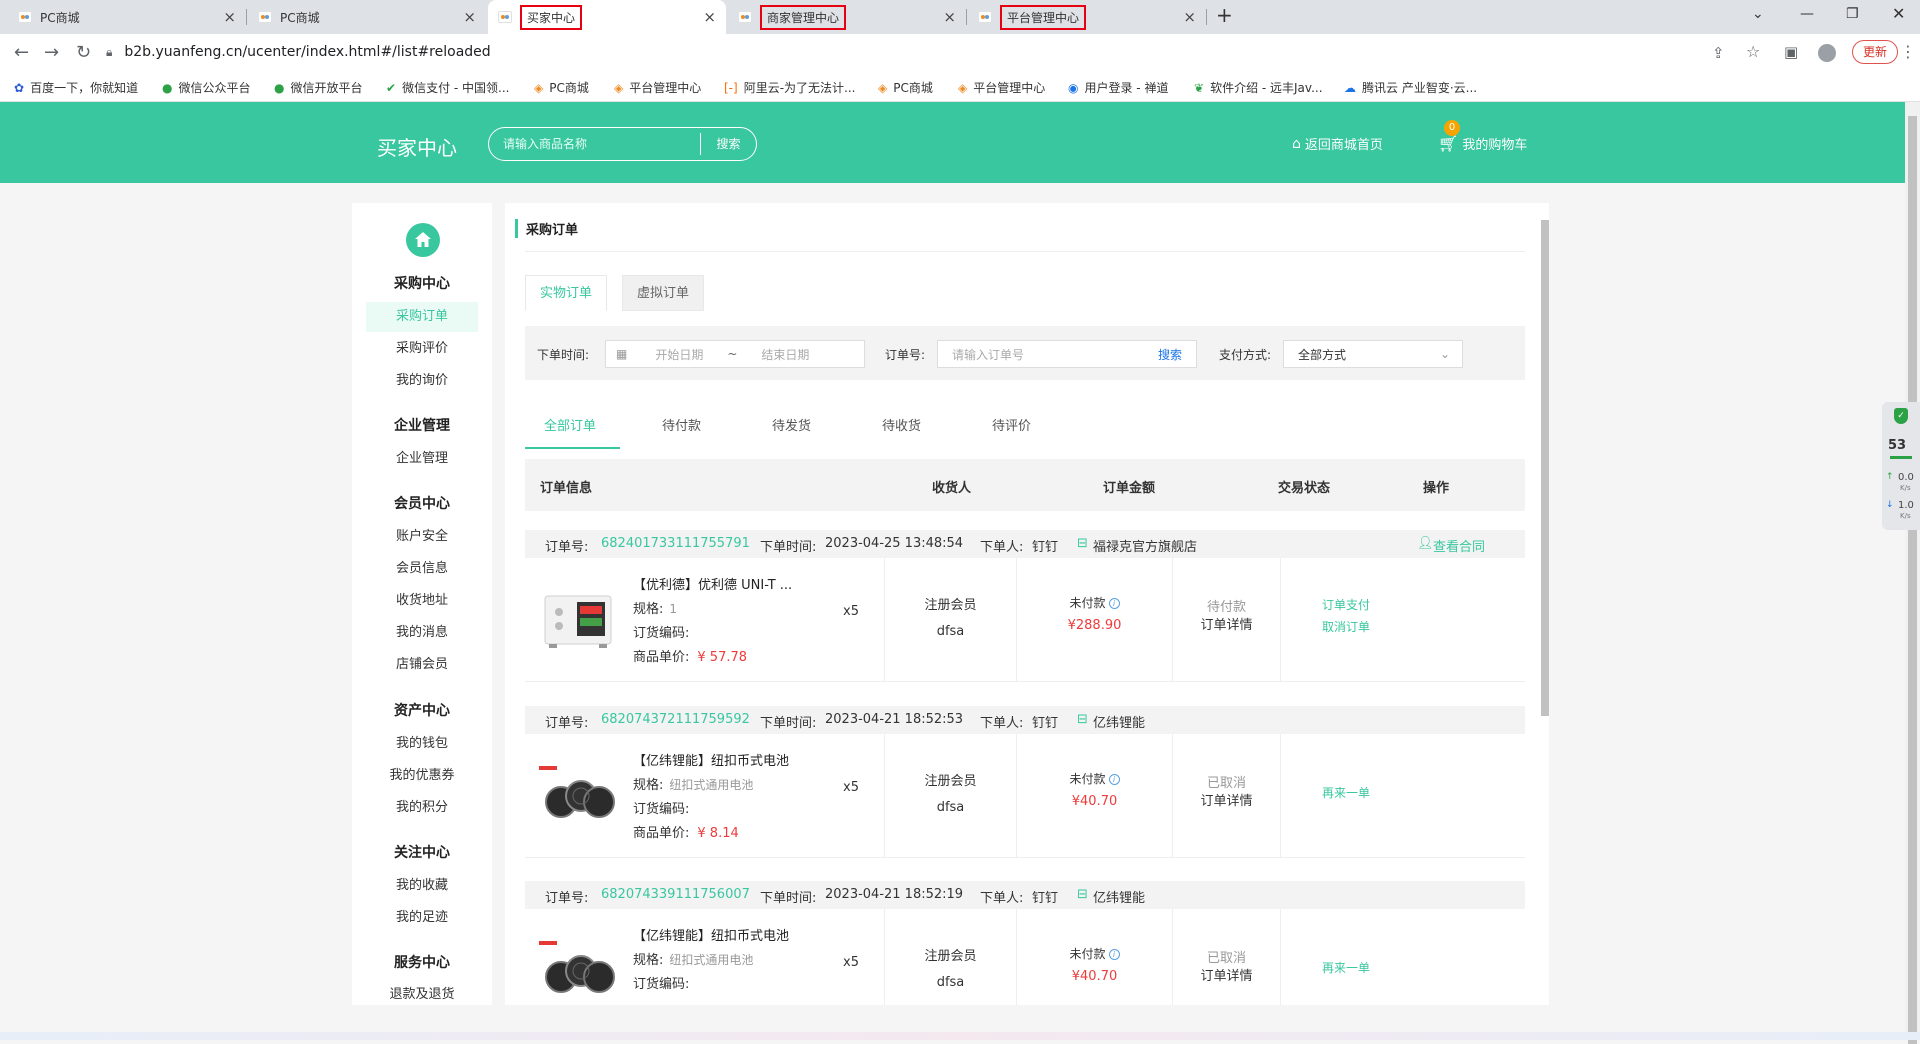  I want to click on bookmark-item: ● 微信开放平台, so click(318, 87).